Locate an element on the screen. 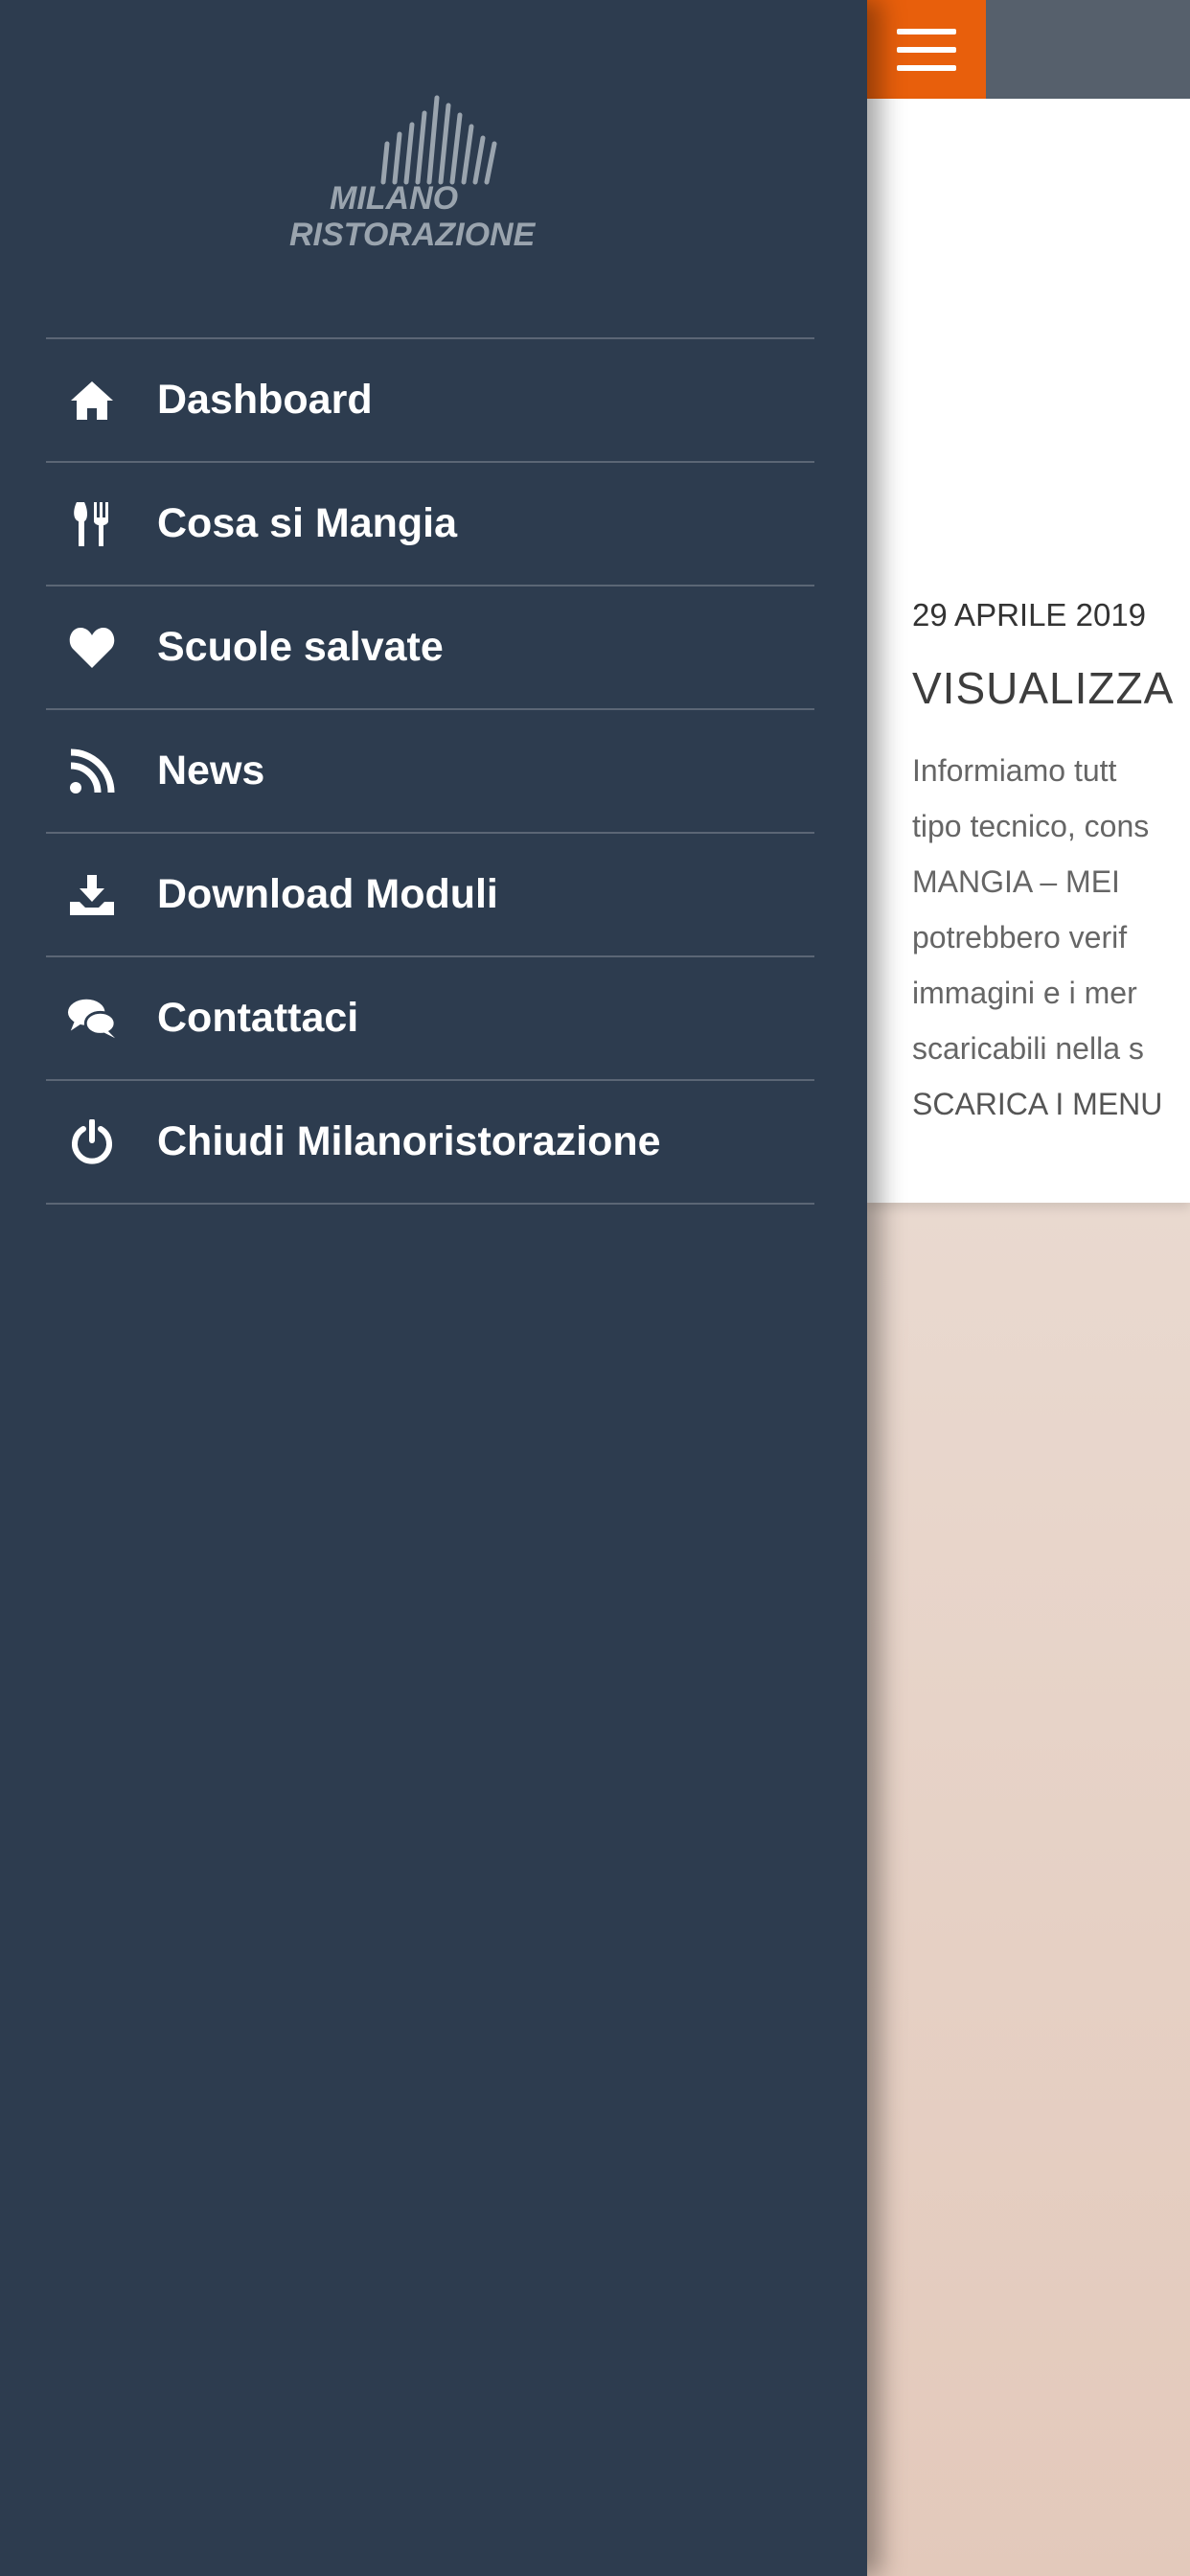 Image resolution: width=1190 pixels, height=2576 pixels. news-download-link: SCARICA I MENU is located at coordinates (1051, 1104).